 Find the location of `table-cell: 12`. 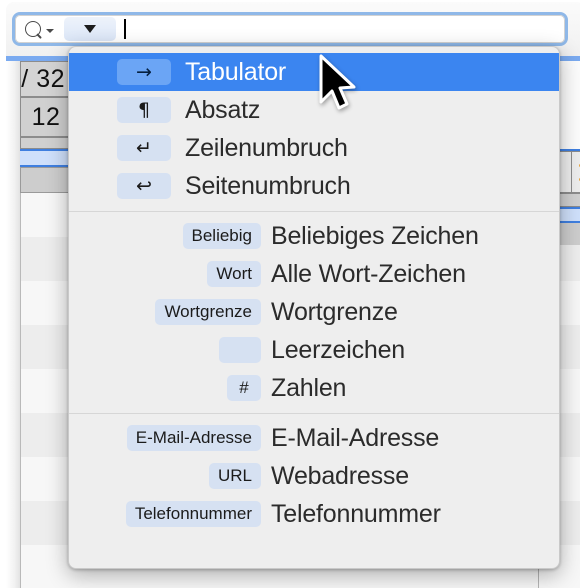

table-cell: 12 is located at coordinates (46, 117).